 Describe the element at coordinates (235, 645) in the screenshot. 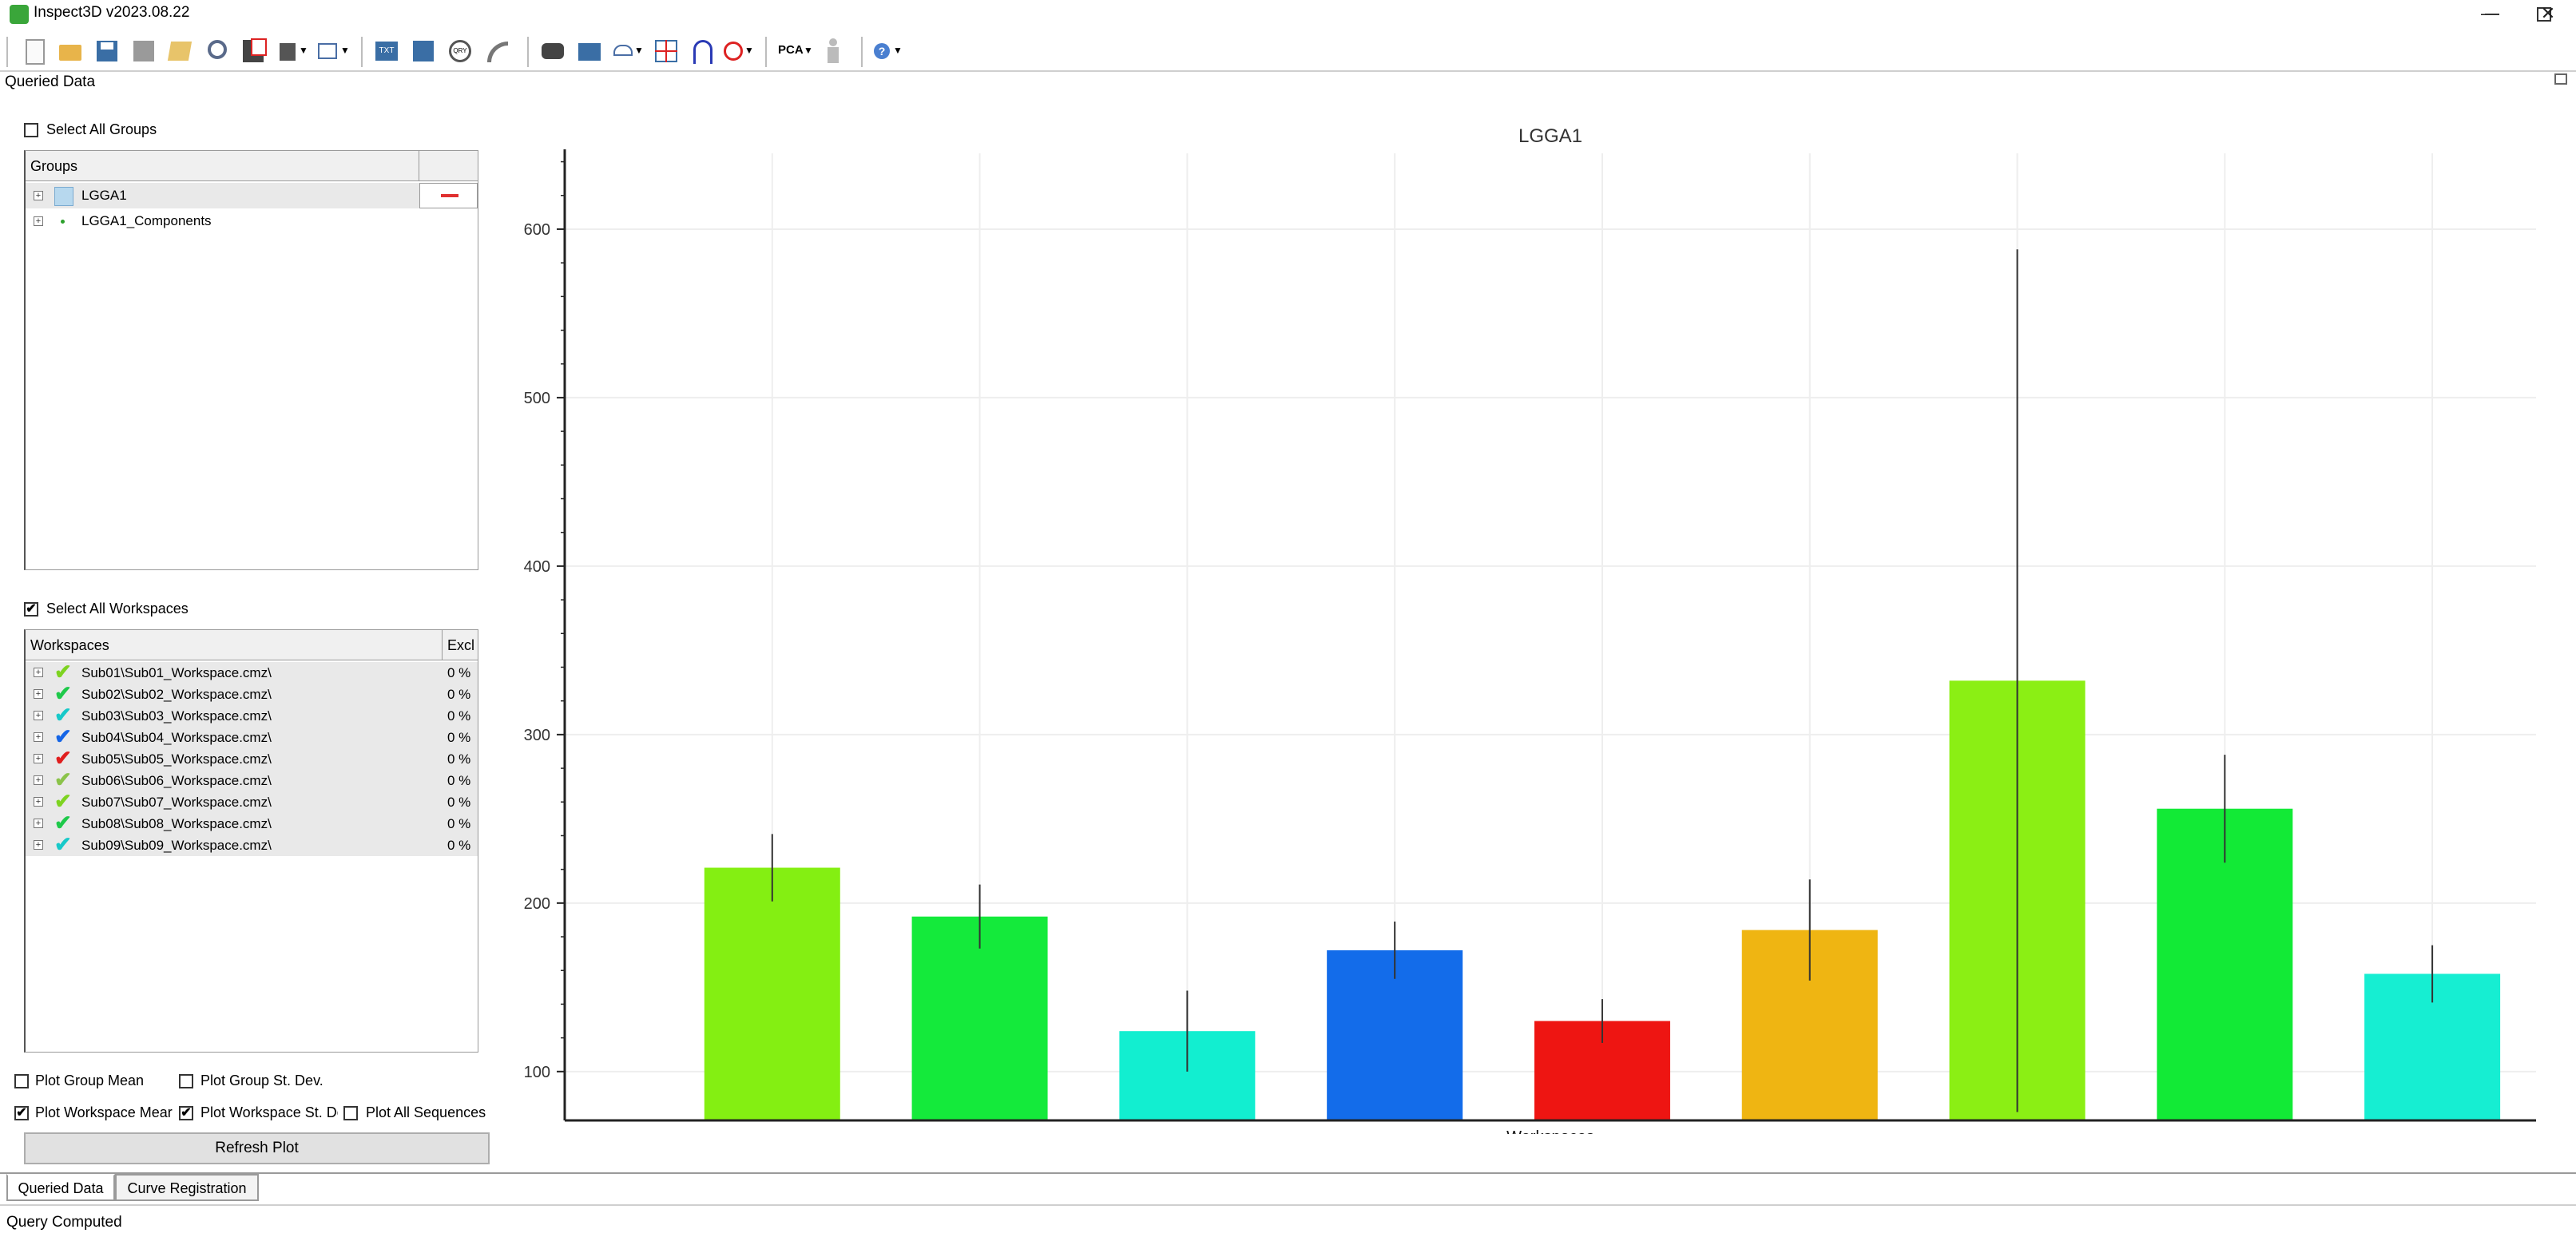

I see `workspaces-header: Workspaces` at that location.